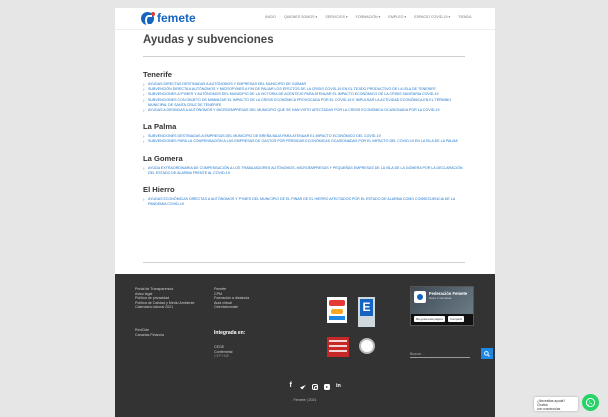 The width and height of the screenshot is (608, 417). Describe the element at coordinates (429, 319) in the screenshot. I see `facebook-like-button: Me gusta esta página` at that location.